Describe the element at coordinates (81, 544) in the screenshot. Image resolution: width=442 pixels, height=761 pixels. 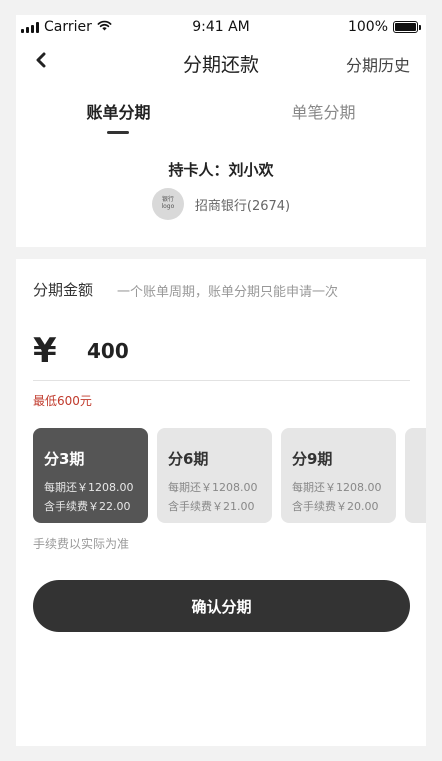
I see `fee-note: 手续费以实际为准` at that location.